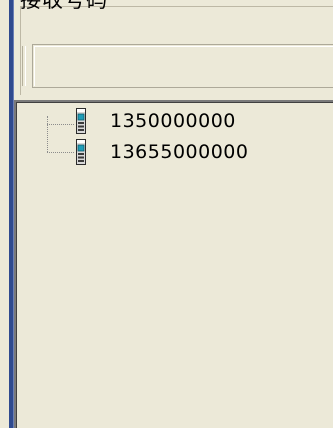  Describe the element at coordinates (4, 214) in the screenshot. I see `window-edge-gray` at that location.